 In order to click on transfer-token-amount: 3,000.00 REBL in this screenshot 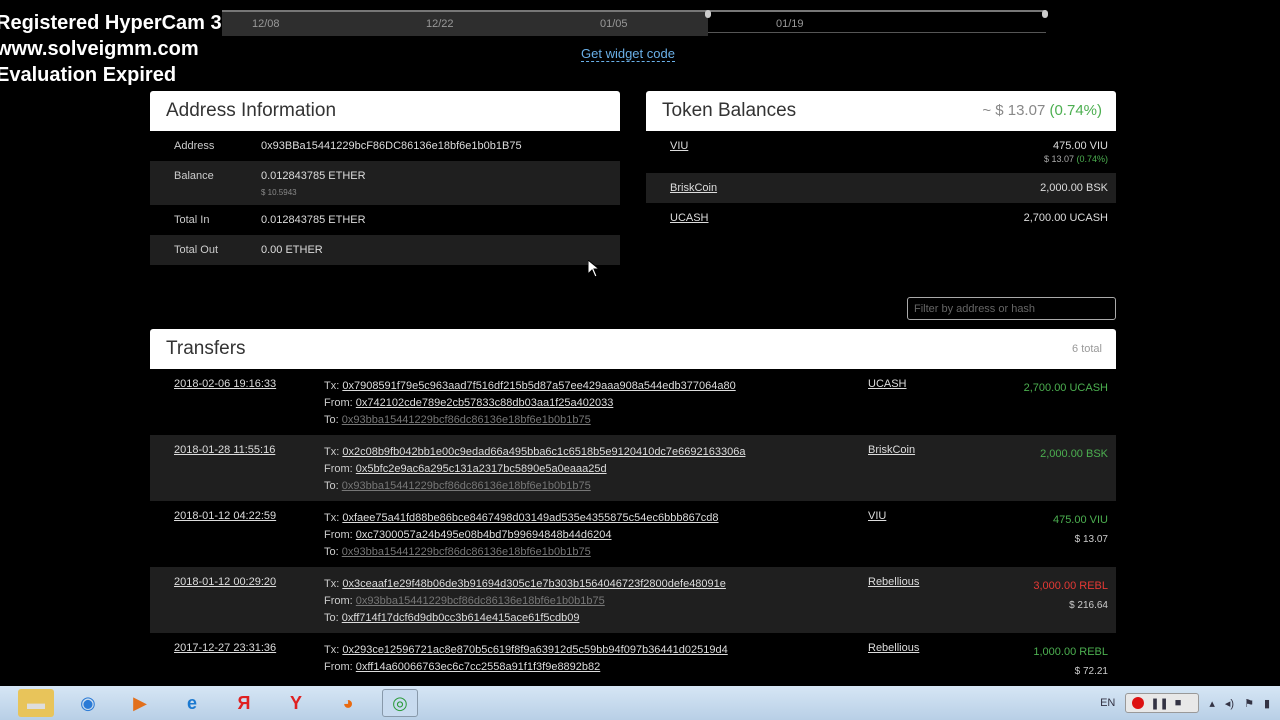, I will do `click(1070, 586)`.